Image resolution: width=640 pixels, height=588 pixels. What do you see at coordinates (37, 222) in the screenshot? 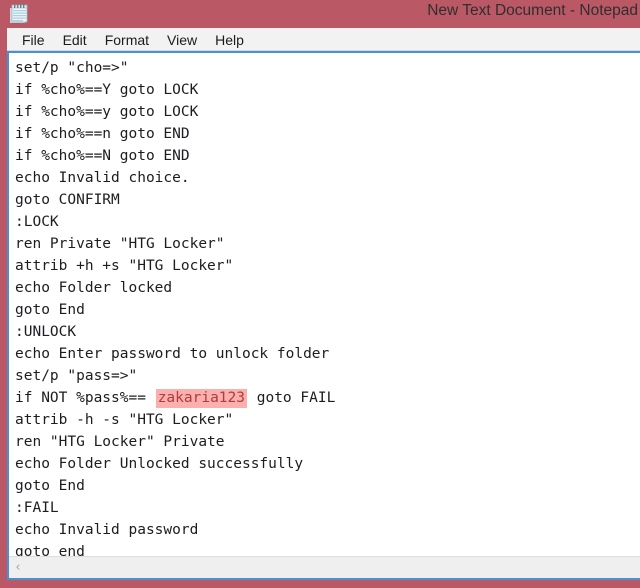
I see `code-line: :LOCK` at bounding box center [37, 222].